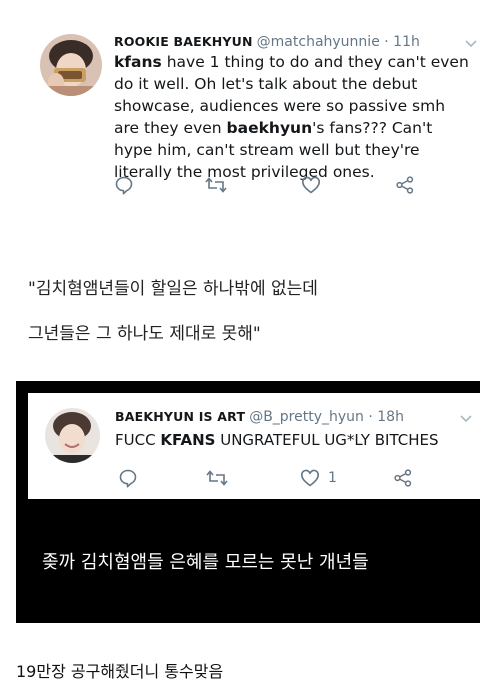 The height and width of the screenshot is (686, 480). I want to click on handle-time: @B_pretty_hyun · 18h, so click(326, 417).